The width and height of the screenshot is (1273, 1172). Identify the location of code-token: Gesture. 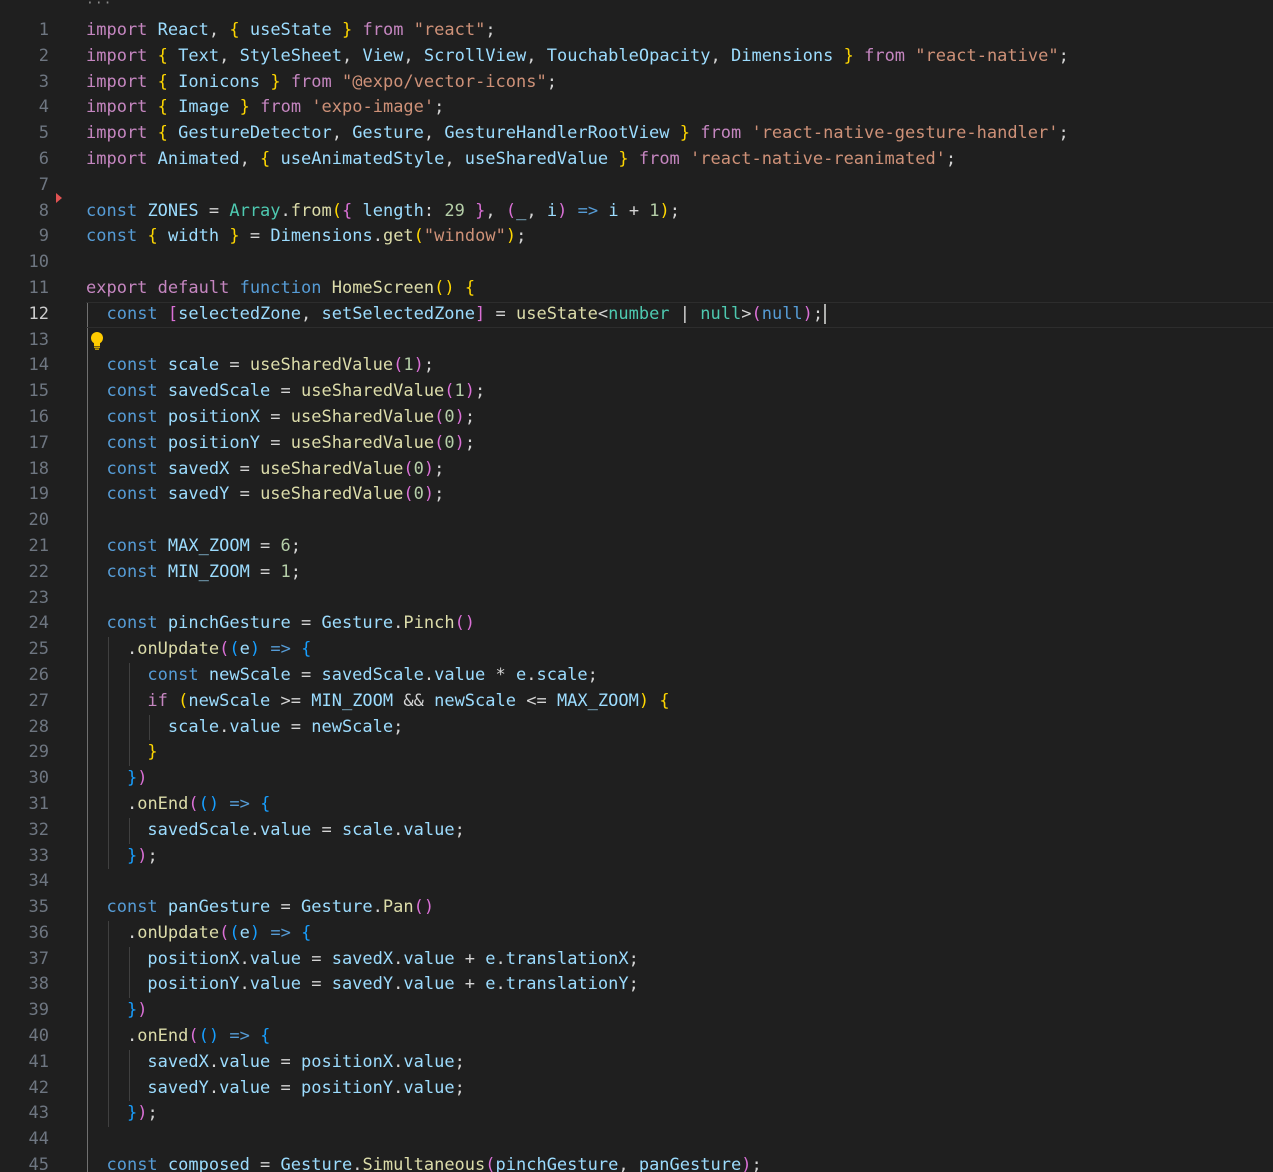
(316, 1163).